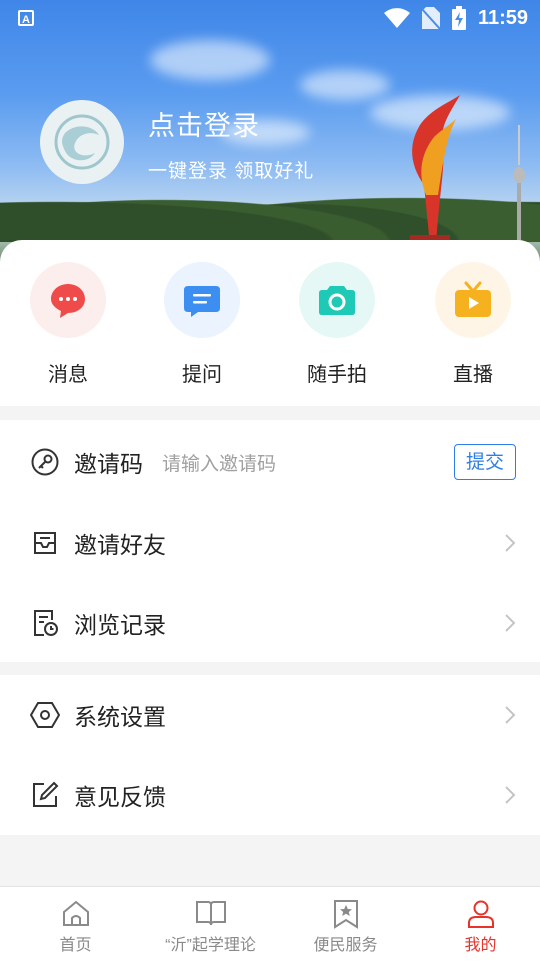  What do you see at coordinates (75, 913) in the screenshot?
I see `home-icon` at bounding box center [75, 913].